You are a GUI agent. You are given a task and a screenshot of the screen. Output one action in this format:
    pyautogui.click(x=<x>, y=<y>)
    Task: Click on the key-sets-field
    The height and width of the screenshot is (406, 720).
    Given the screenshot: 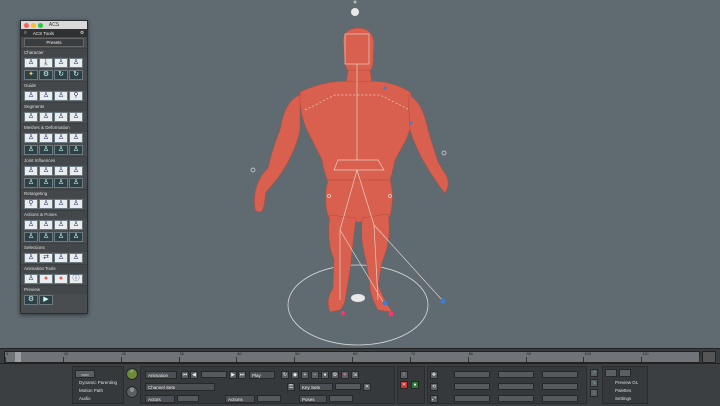 What is the action you would take?
    pyautogui.click(x=348, y=386)
    